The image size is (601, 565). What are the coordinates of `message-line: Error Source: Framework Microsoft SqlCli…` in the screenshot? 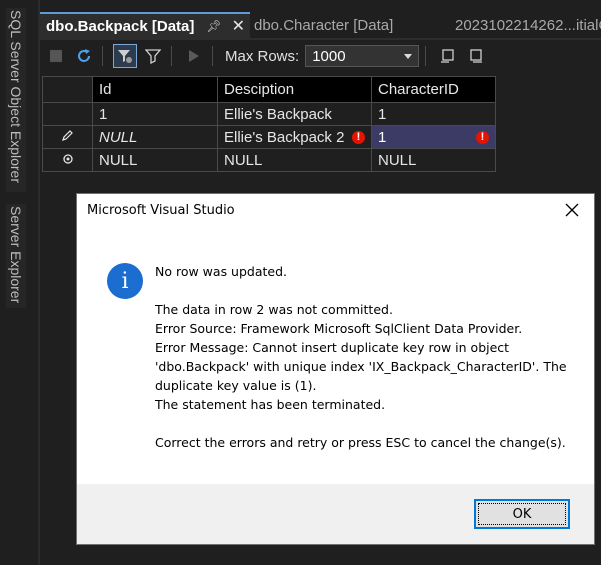 It's located at (339, 328).